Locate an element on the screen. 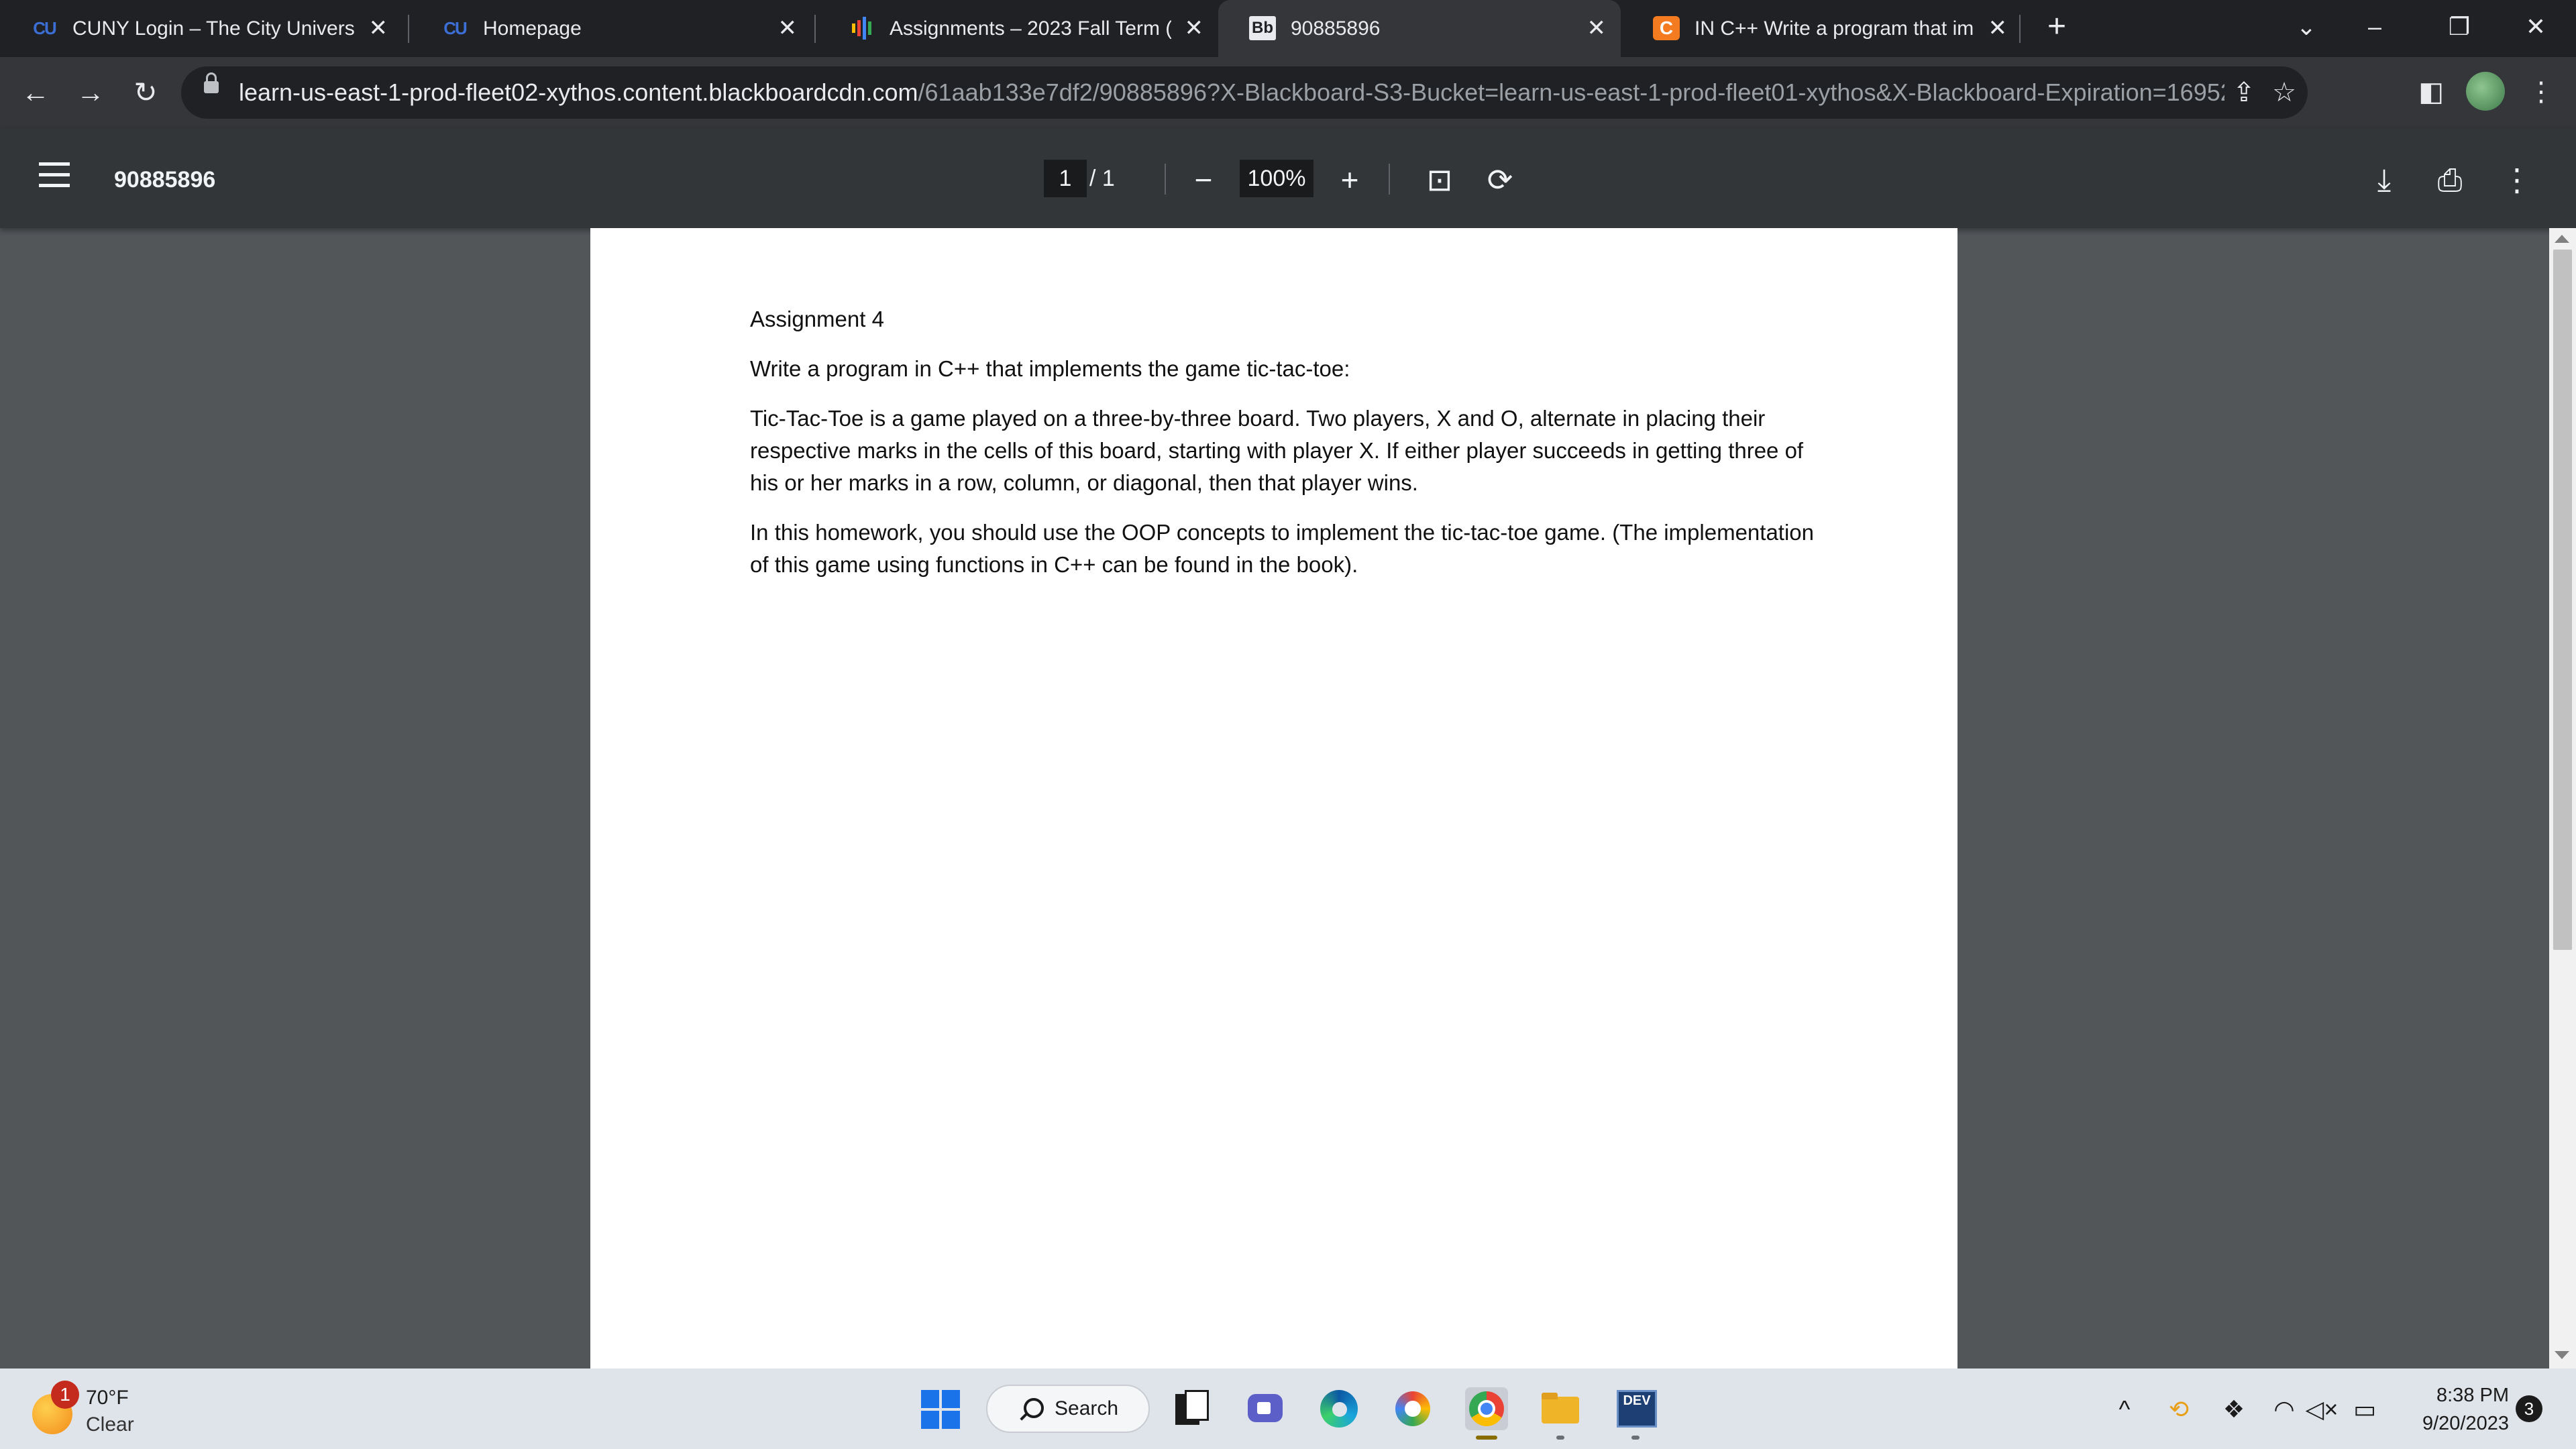 This screenshot has height=1449, width=2576. back-button: ← is located at coordinates (35, 92).